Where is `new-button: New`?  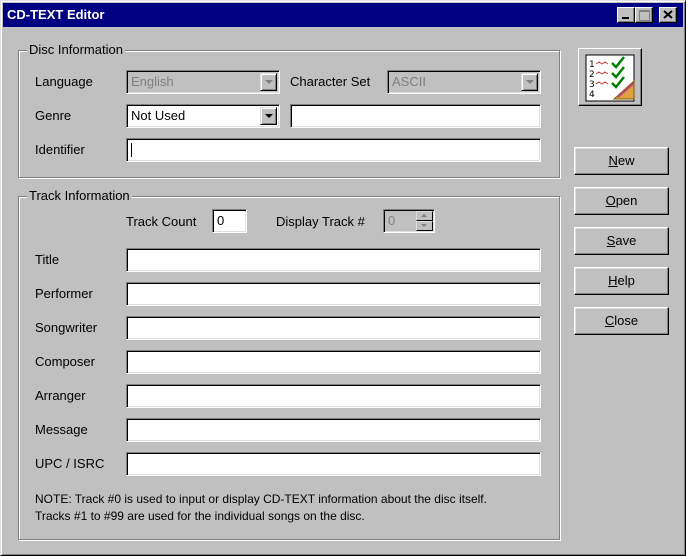 new-button: New is located at coordinates (621, 161).